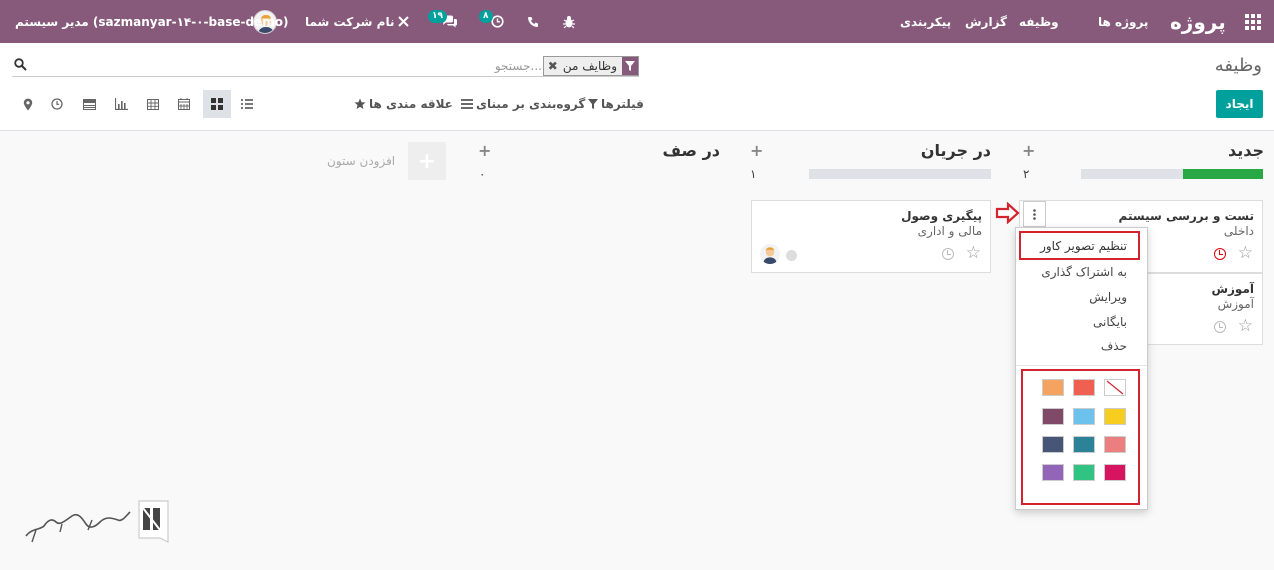  Describe the element at coordinates (361, 161) in the screenshot. I see `add-column-label: افزودن ستون` at that location.